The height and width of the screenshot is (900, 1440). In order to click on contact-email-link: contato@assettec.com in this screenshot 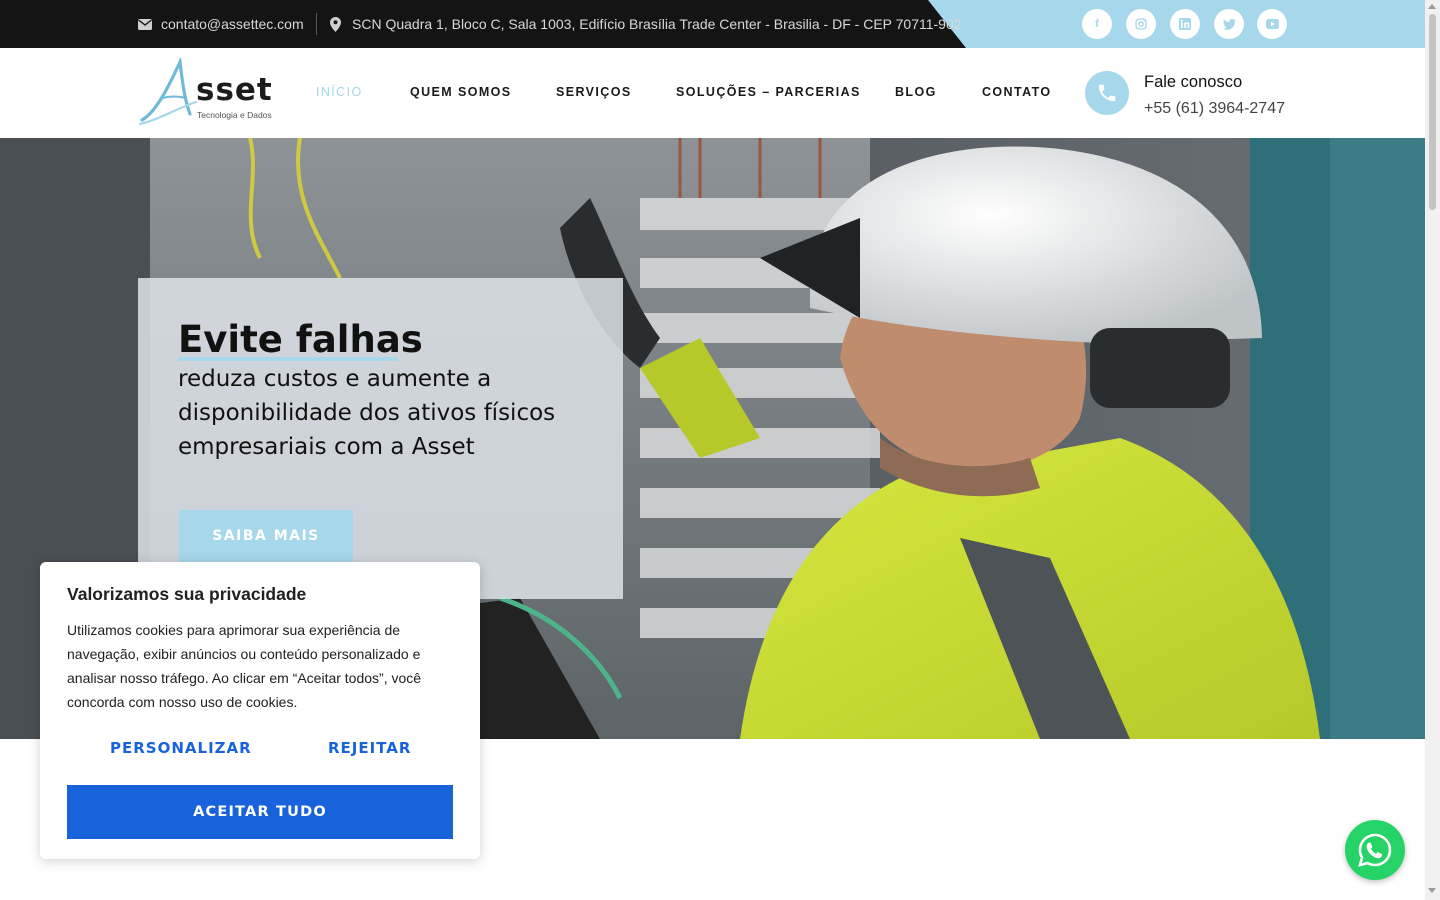, I will do `click(221, 24)`.